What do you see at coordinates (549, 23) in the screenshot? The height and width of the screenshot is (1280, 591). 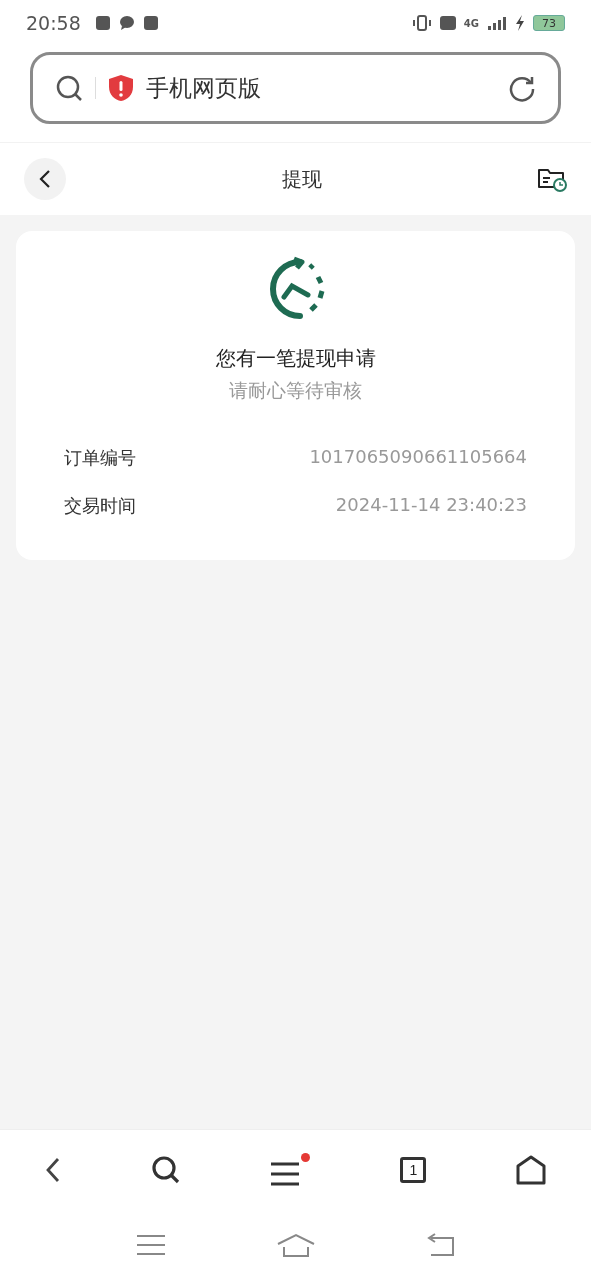 I see `battery-level: 73` at bounding box center [549, 23].